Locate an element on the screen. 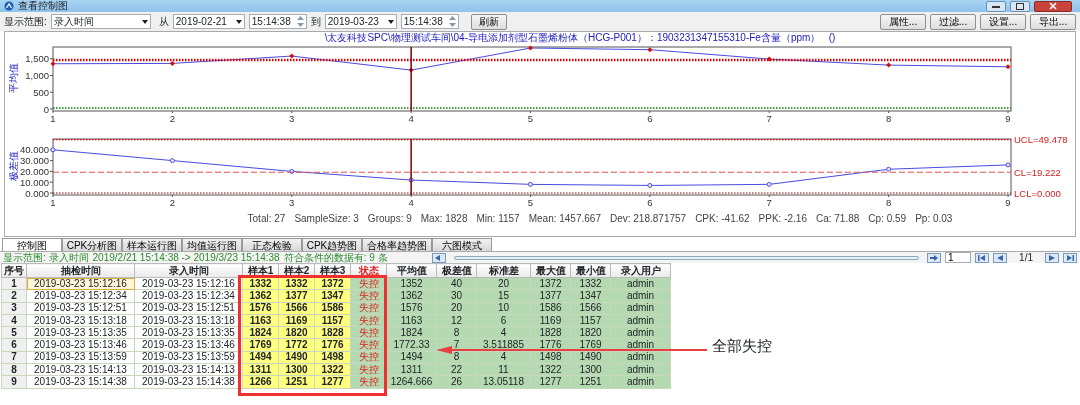 The height and width of the screenshot is (405, 1080). stat-text: Max: 1828 is located at coordinates (444, 218).